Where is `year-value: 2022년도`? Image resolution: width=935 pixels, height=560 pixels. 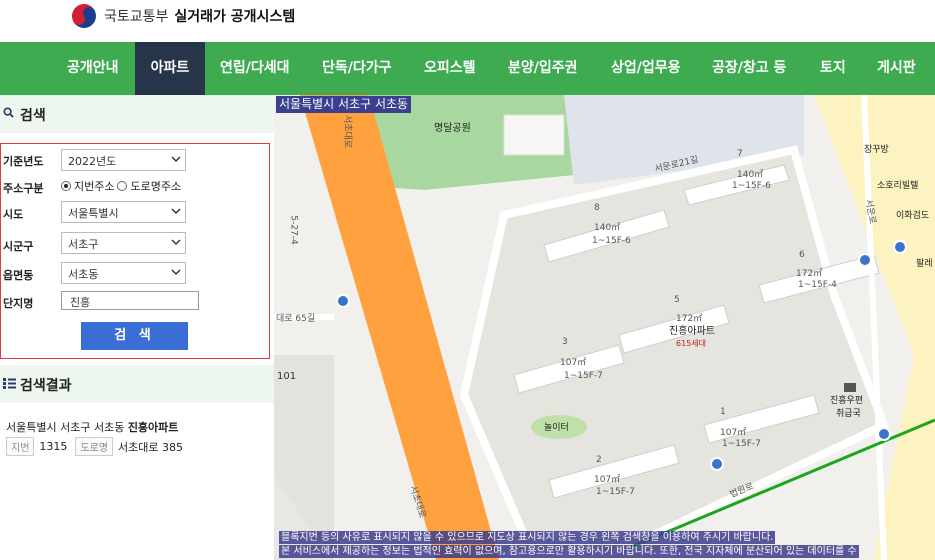 year-value: 2022년도 is located at coordinates (92, 161).